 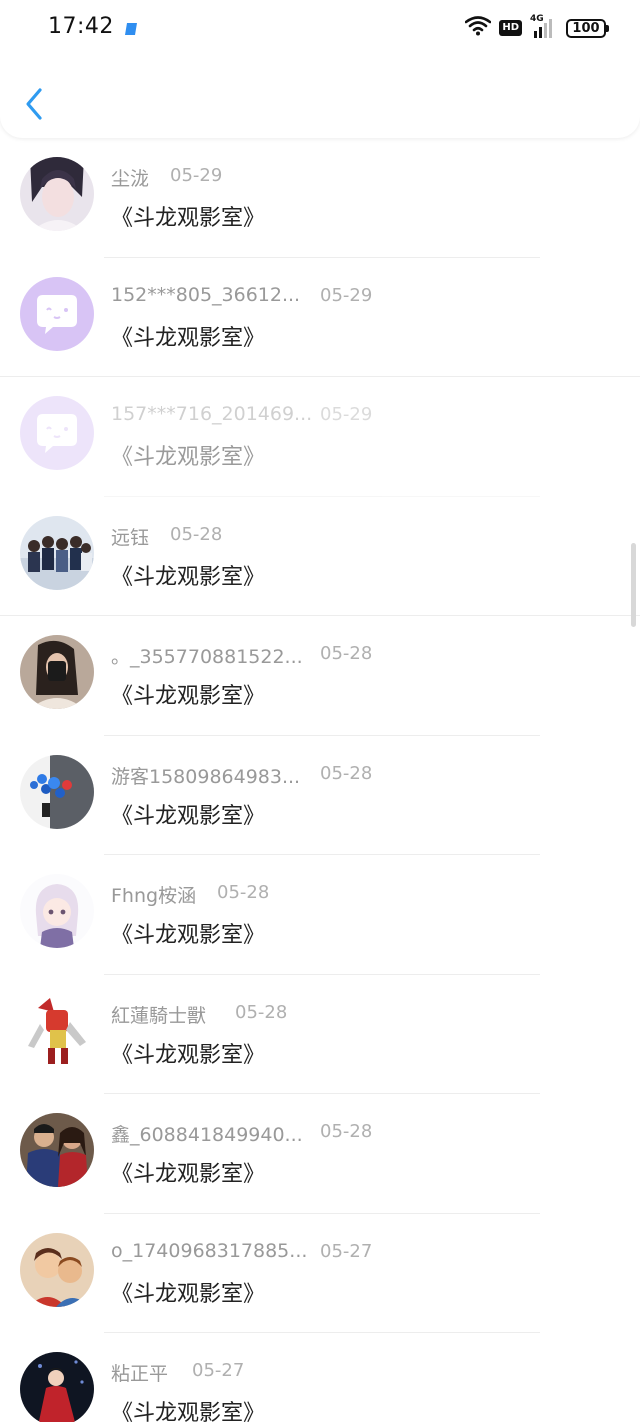 What do you see at coordinates (510, 28) in the screenshot?
I see `hd-badge: HD` at bounding box center [510, 28].